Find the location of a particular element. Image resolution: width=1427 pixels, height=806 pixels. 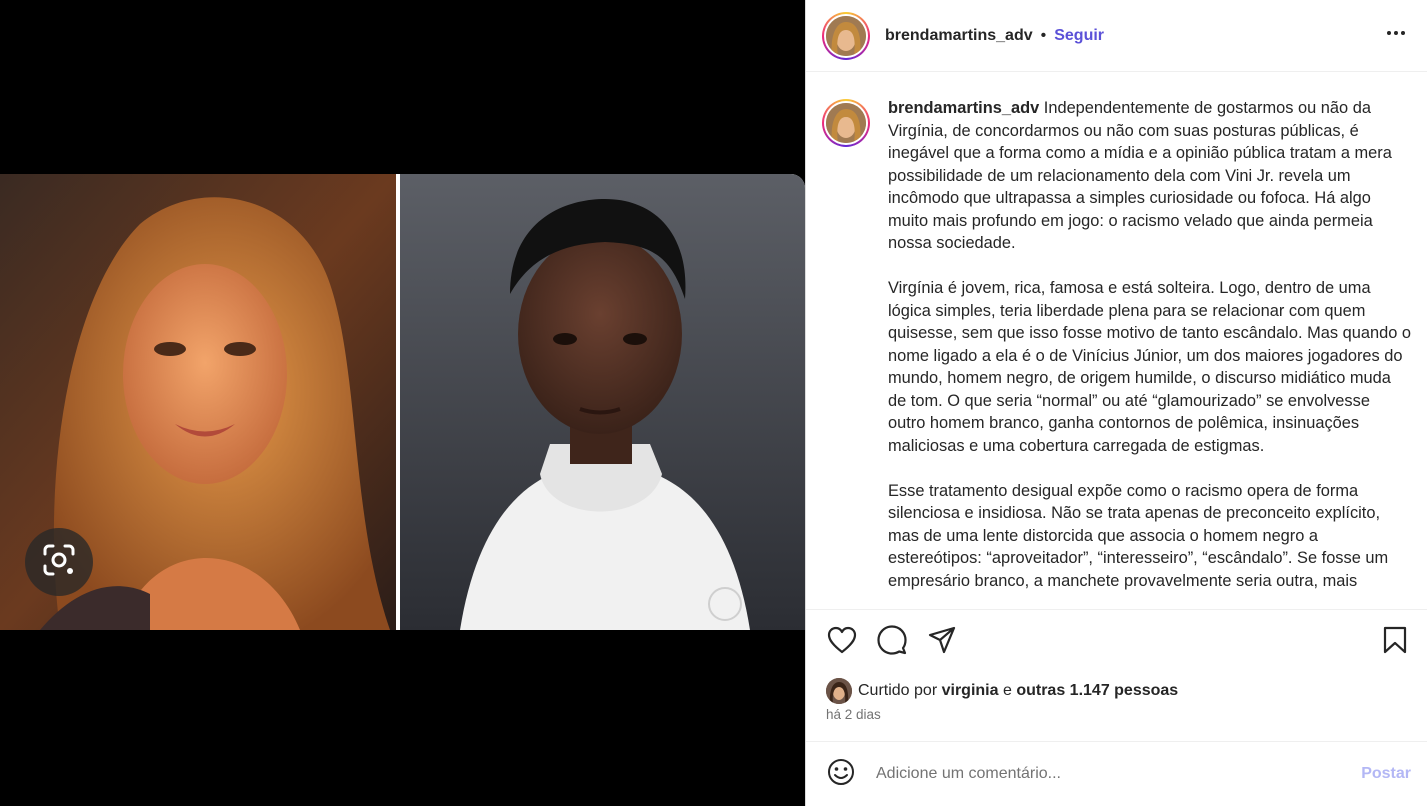

caption-author-avatar is located at coordinates (846, 123).